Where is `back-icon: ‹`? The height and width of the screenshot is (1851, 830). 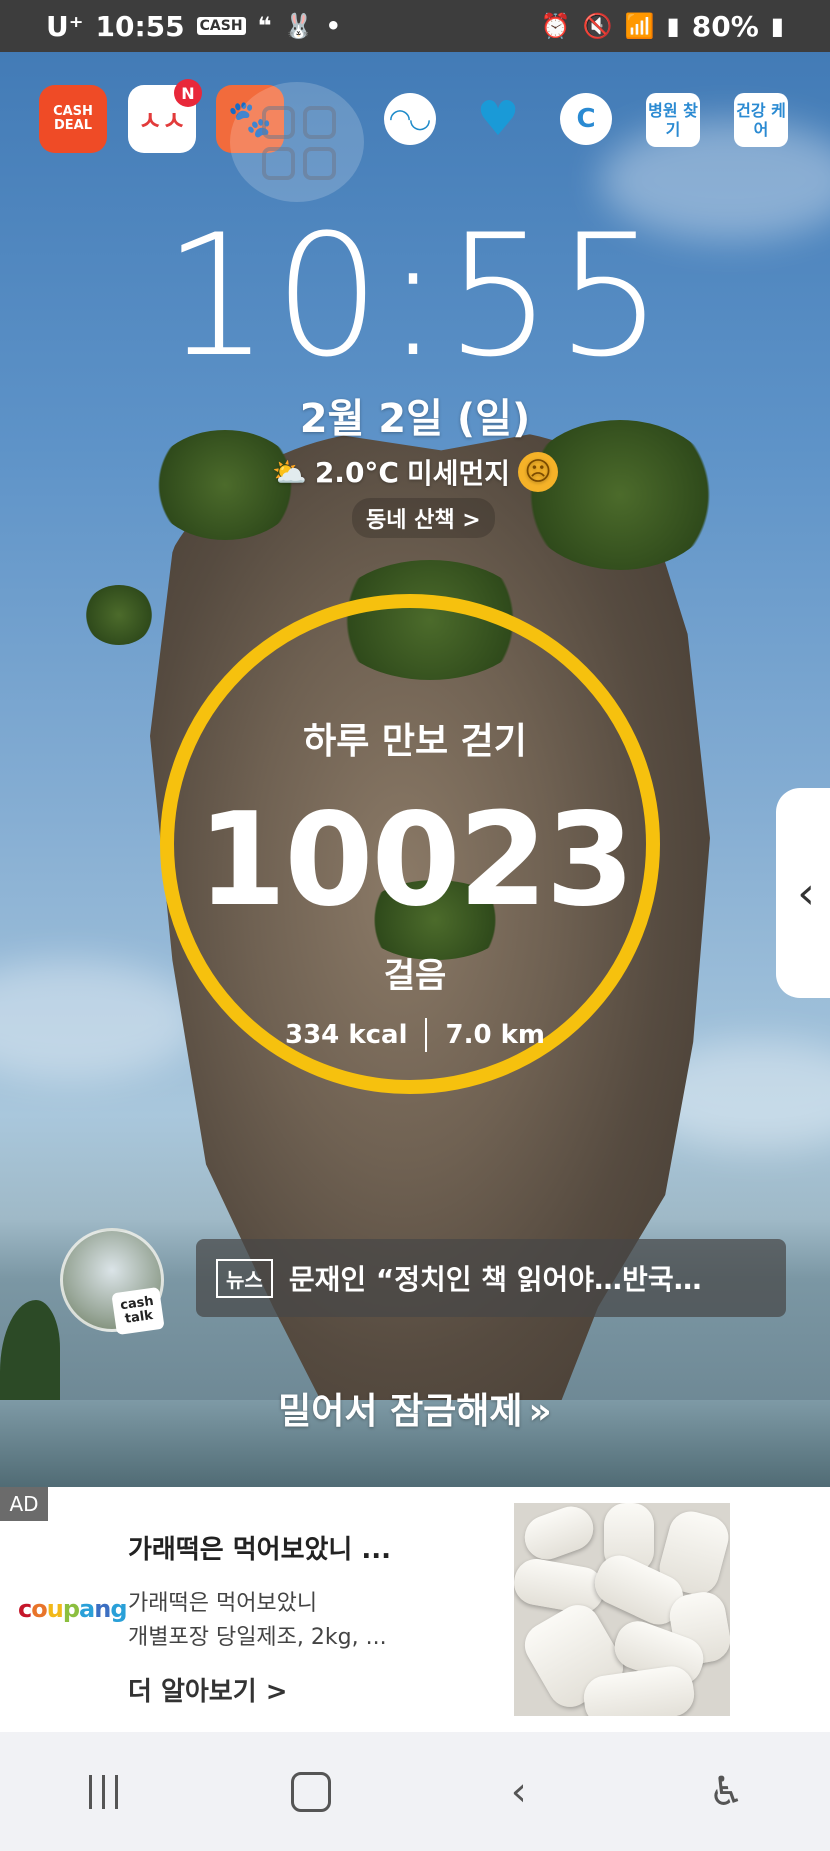
back-icon: ‹ is located at coordinates (518, 1791).